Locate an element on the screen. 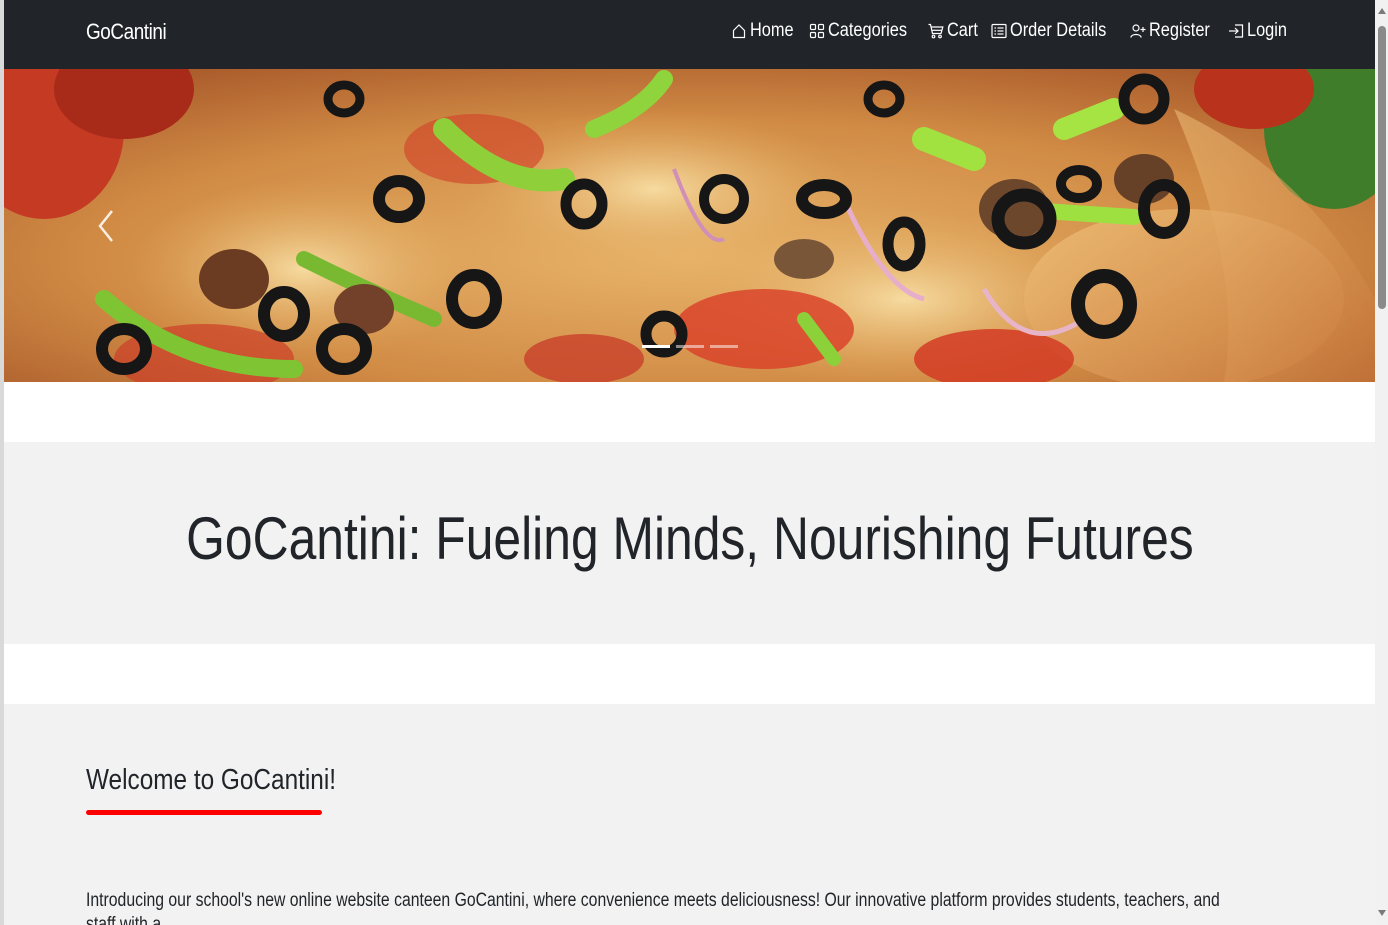  scrollbar-thumb is located at coordinates (1382, 167).